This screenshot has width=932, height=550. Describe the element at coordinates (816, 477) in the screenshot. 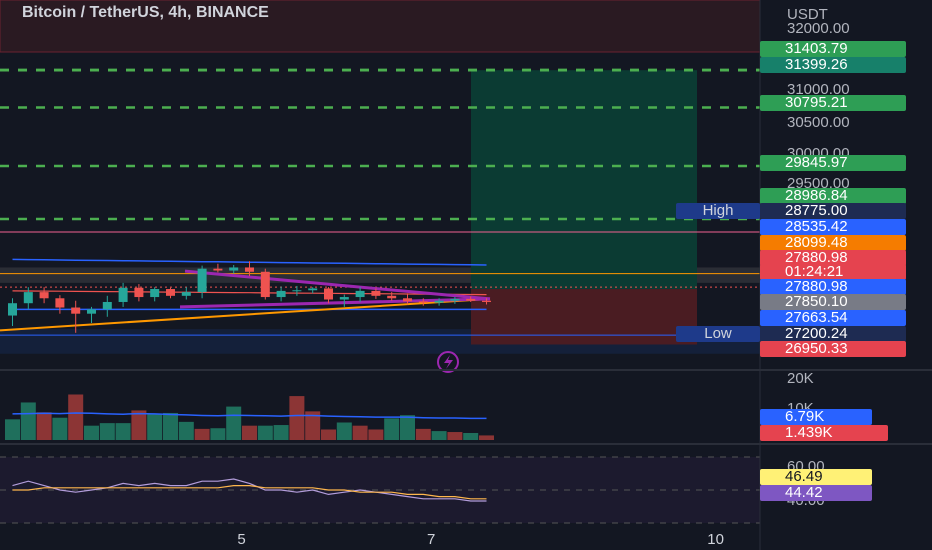

I see `rsi-tag-0: 46.49` at that location.